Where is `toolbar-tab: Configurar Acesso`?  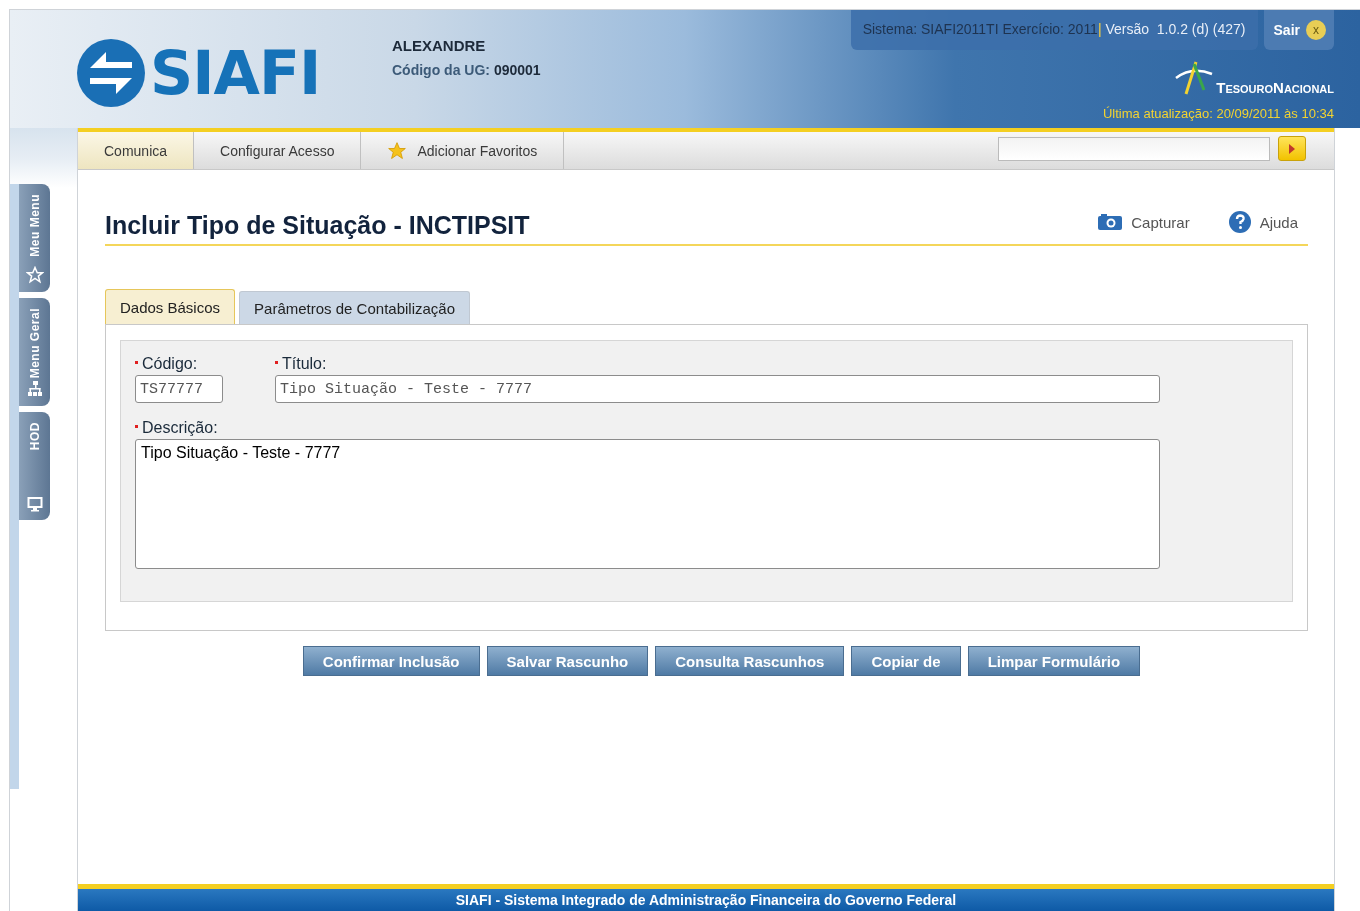 toolbar-tab: Configurar Acesso is located at coordinates (278, 150).